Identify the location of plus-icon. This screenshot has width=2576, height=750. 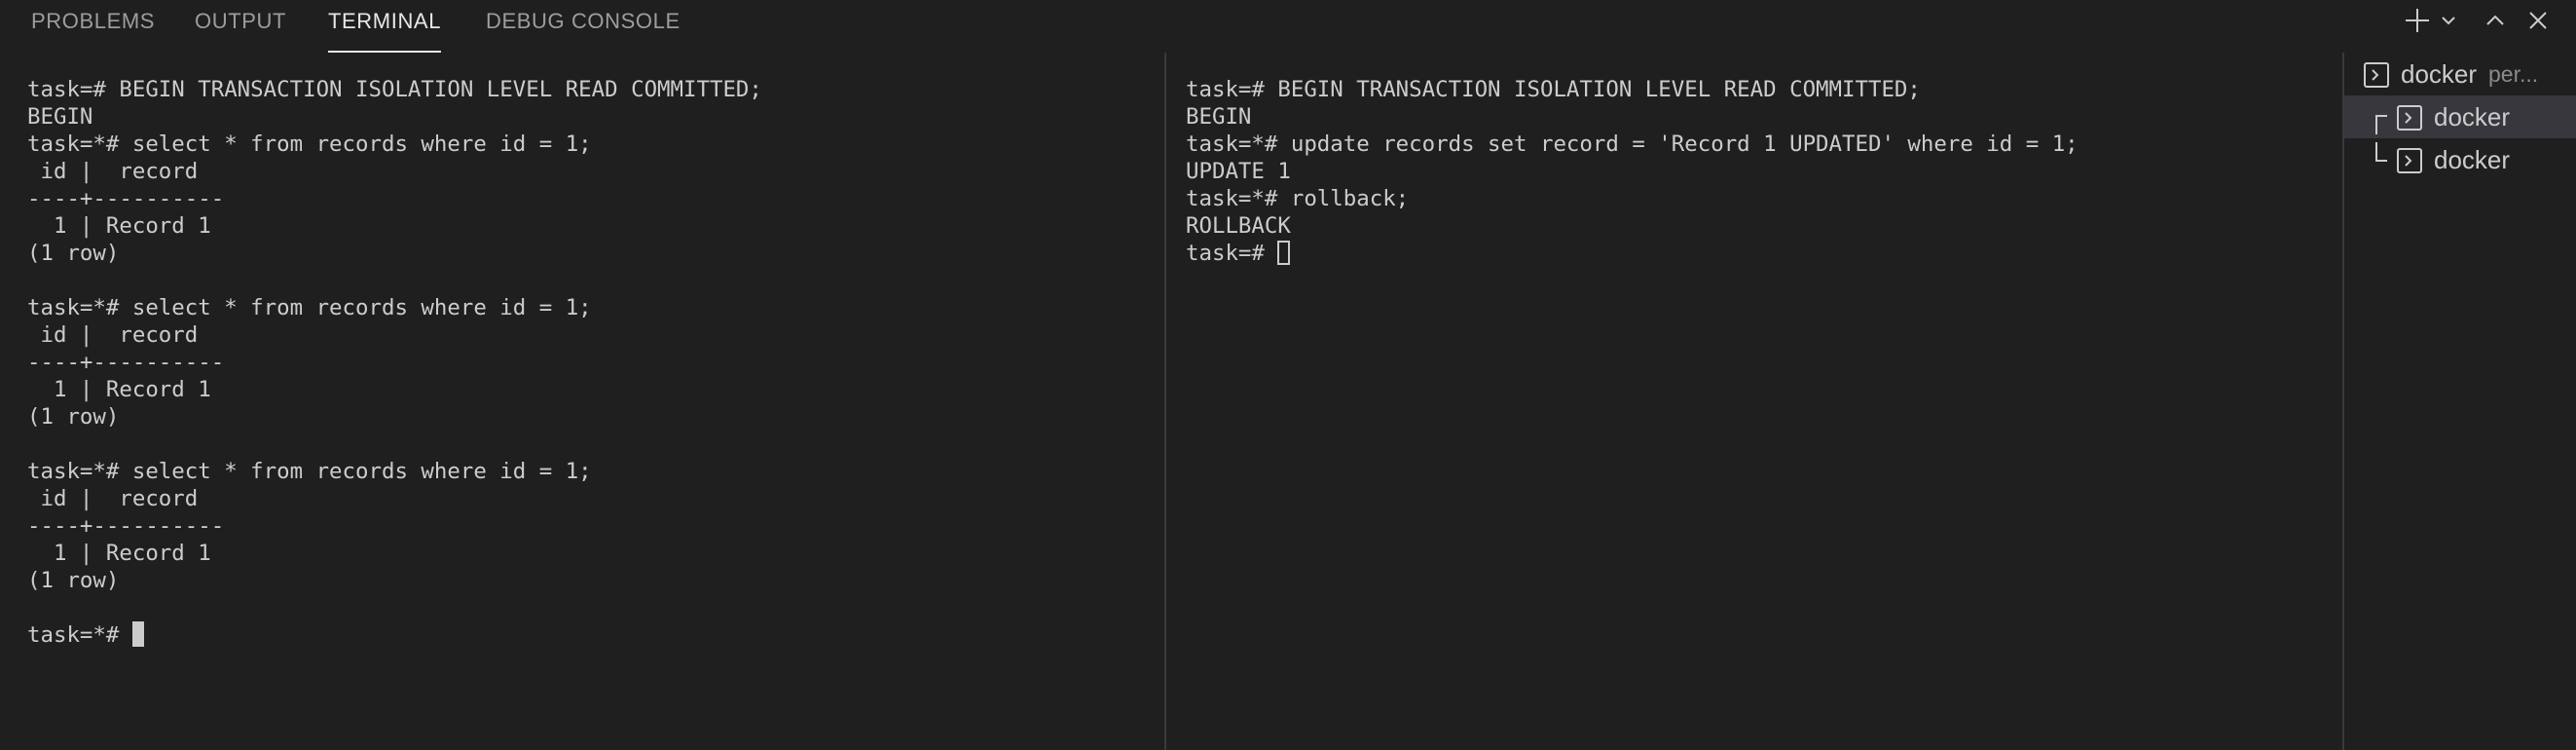
(2417, 20).